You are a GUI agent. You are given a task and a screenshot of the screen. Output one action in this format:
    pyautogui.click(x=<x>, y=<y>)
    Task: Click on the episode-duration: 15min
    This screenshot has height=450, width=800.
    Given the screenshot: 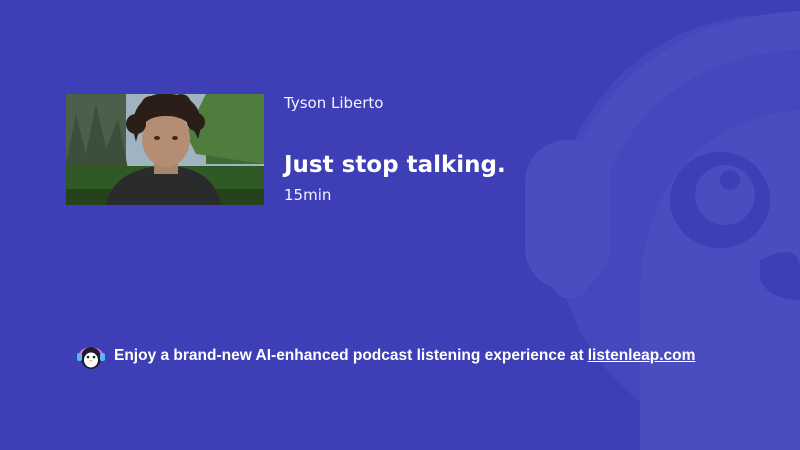 What is the action you would take?
    pyautogui.click(x=308, y=195)
    